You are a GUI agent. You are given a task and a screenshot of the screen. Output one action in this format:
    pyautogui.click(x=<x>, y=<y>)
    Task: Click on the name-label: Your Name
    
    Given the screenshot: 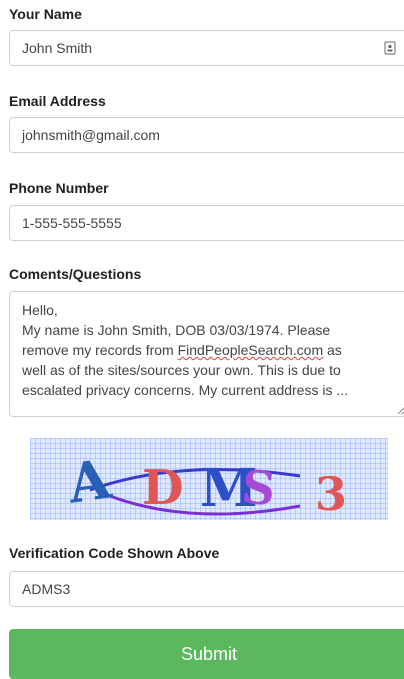 What is the action you would take?
    pyautogui.click(x=45, y=14)
    